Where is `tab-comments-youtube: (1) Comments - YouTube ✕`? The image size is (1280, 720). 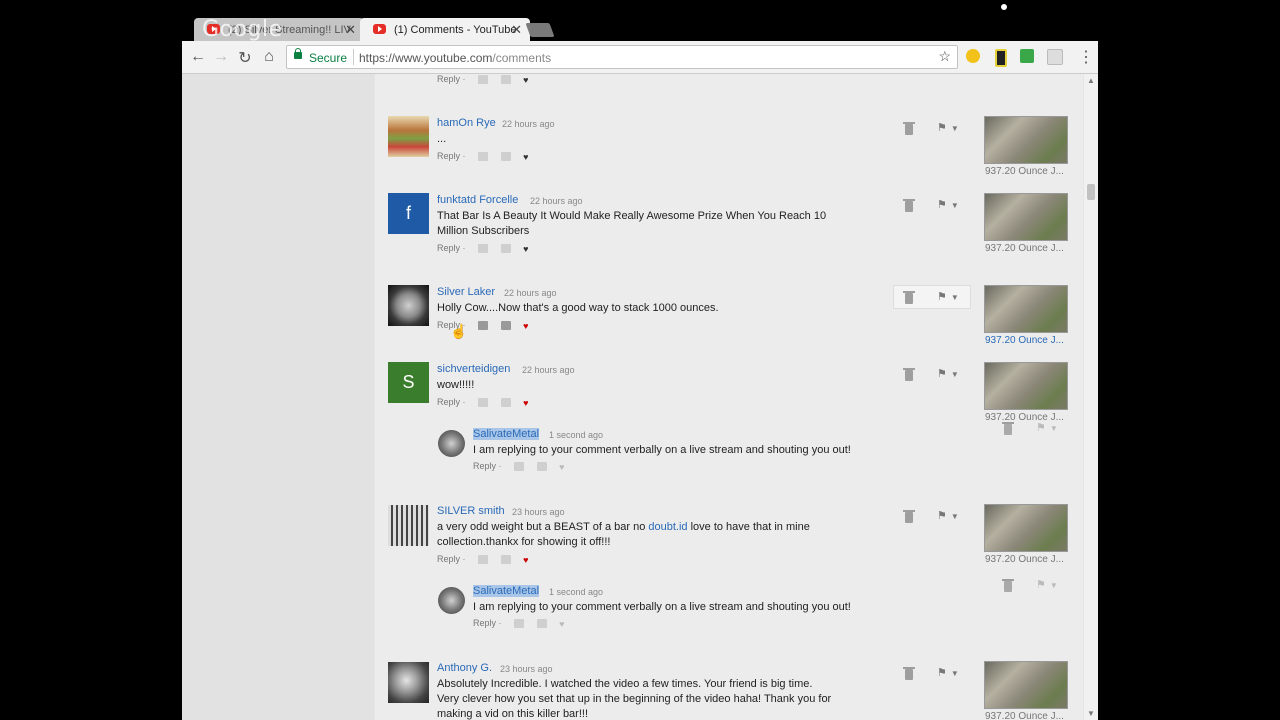 tab-comments-youtube: (1) Comments - YouTube ✕ is located at coordinates (445, 29).